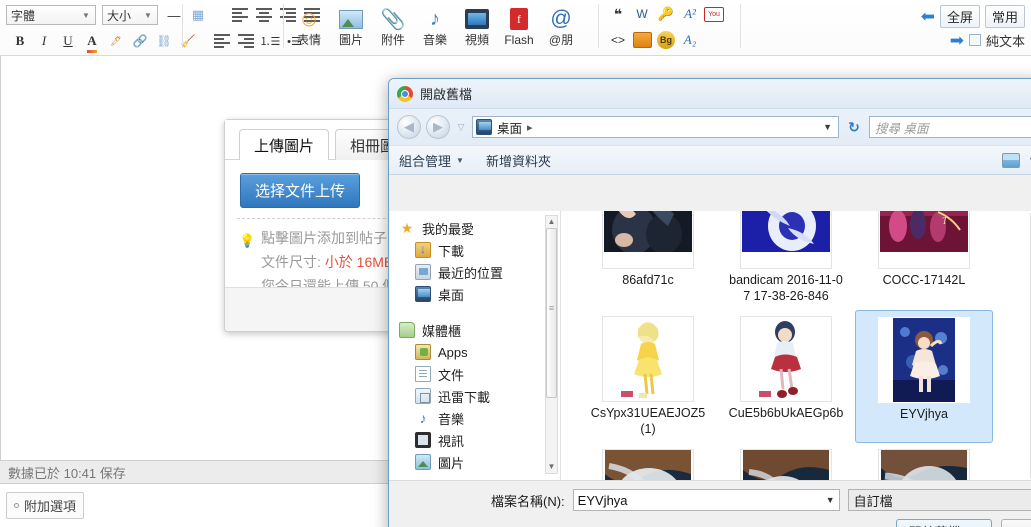  What do you see at coordinates (690, 14) in the screenshot?
I see `superscript-icon: A²` at bounding box center [690, 14].